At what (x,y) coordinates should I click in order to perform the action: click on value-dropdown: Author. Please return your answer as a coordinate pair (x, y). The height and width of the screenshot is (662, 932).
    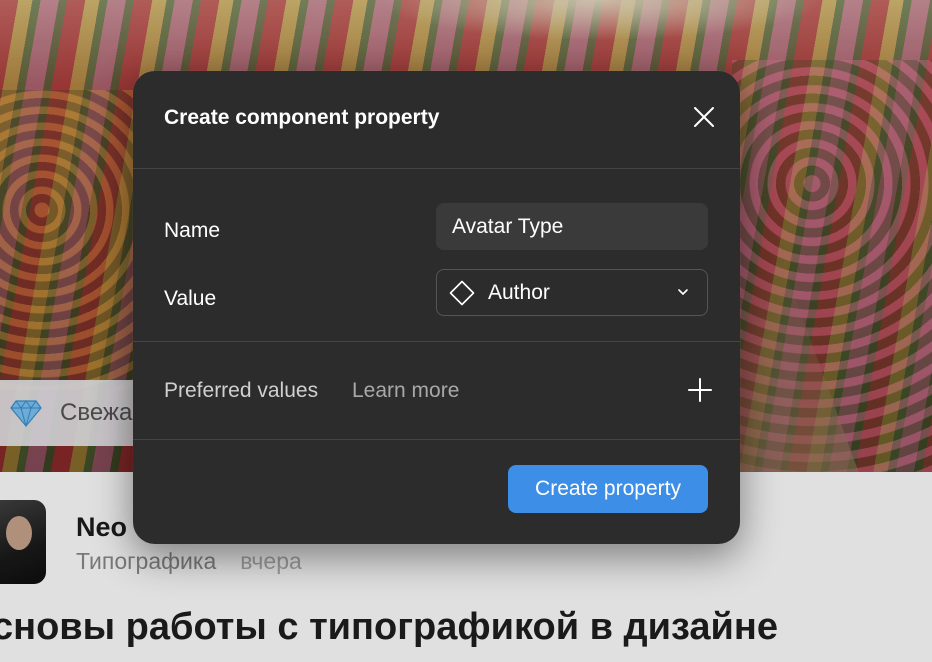
    Looking at the image, I should click on (572, 292).